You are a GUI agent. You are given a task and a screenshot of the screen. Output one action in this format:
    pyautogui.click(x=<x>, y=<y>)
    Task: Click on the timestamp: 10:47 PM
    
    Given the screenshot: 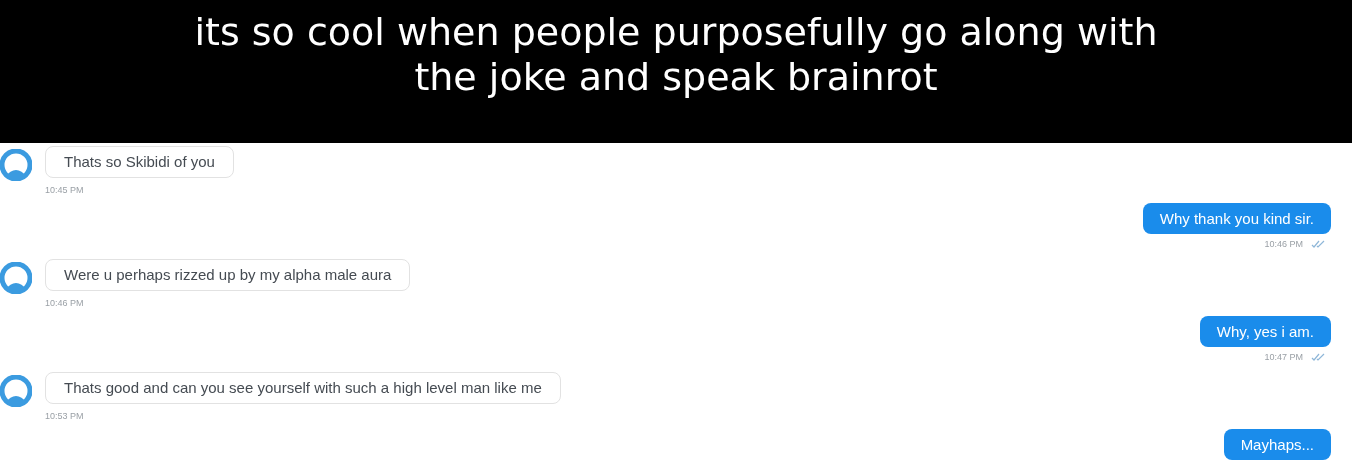 What is the action you would take?
    pyautogui.click(x=1283, y=356)
    